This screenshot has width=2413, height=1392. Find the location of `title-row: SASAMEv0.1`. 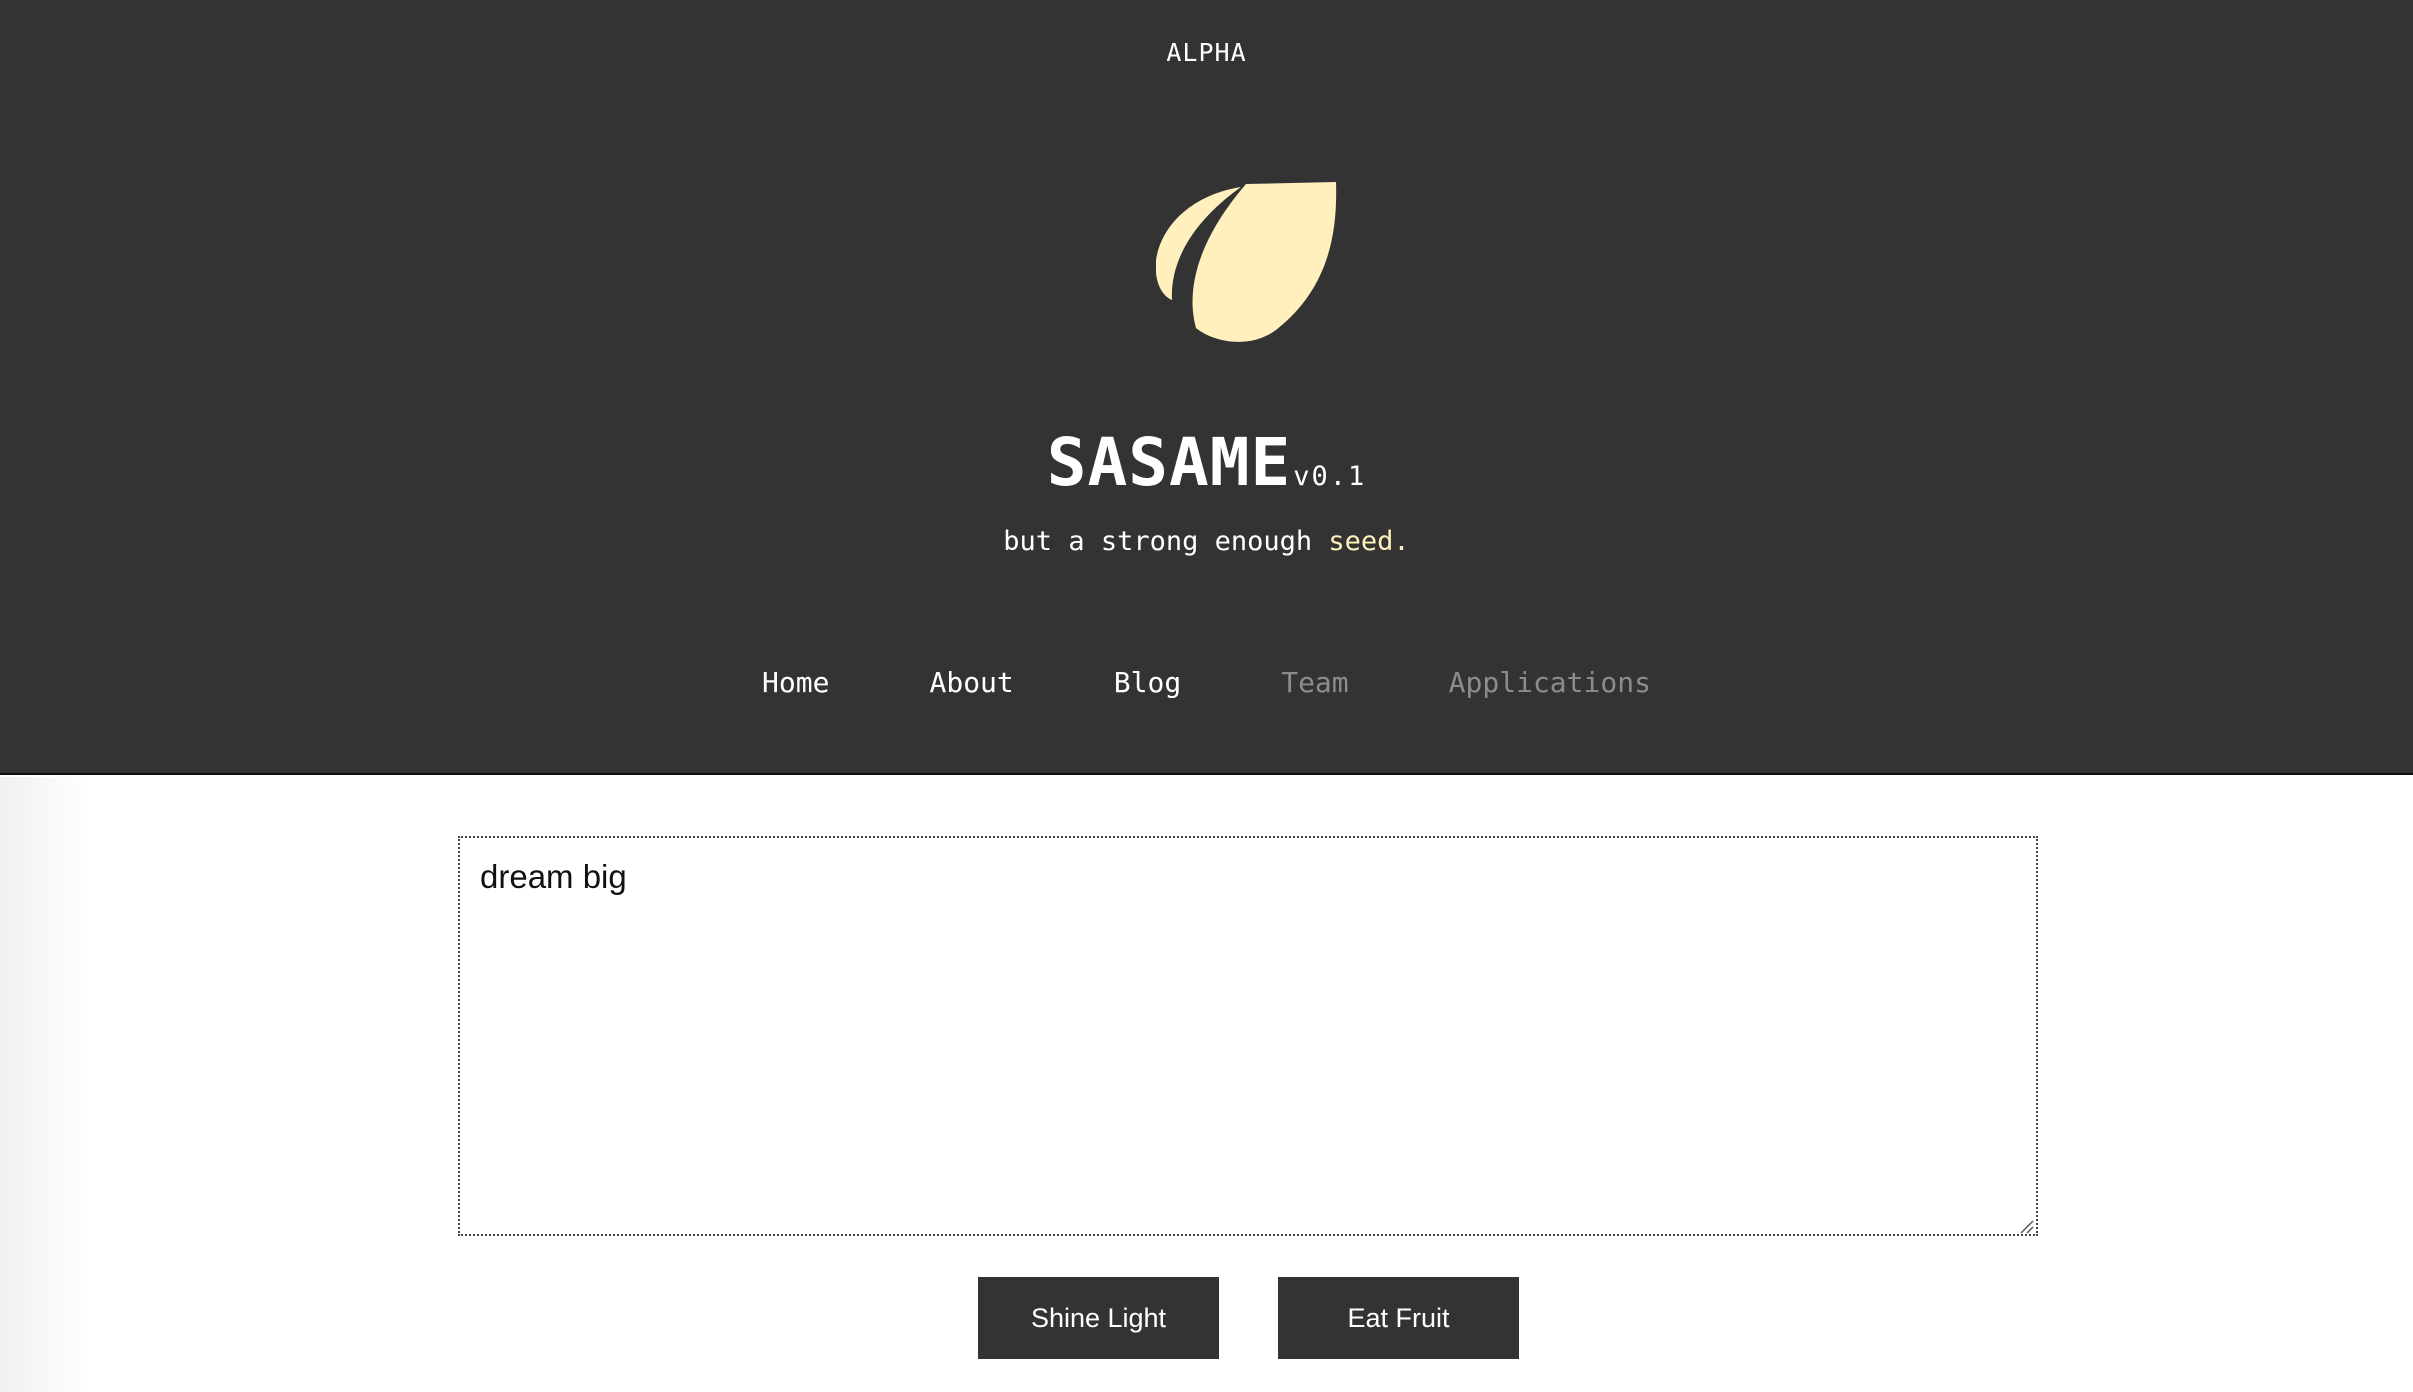

title-row: SASAMEv0.1 is located at coordinates (1206, 462).